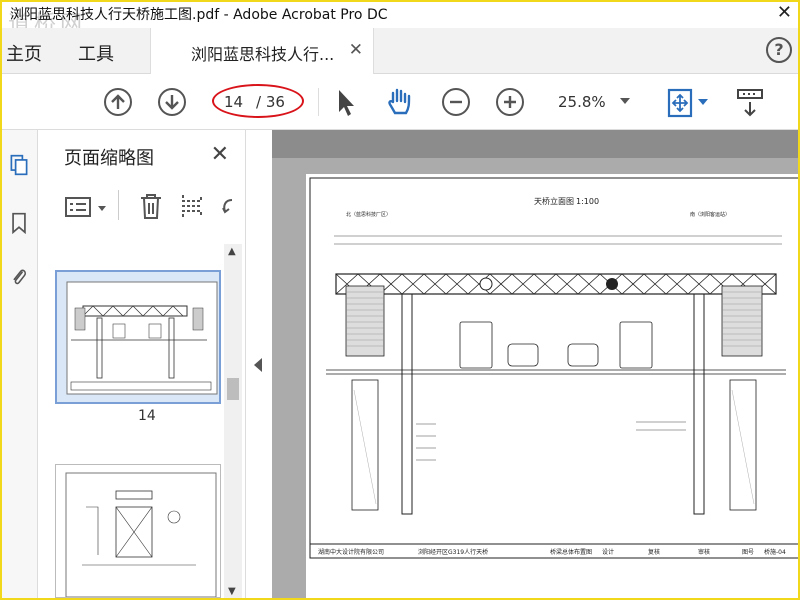 This screenshot has height=600, width=800. I want to click on previous-page-button, so click(118, 102).